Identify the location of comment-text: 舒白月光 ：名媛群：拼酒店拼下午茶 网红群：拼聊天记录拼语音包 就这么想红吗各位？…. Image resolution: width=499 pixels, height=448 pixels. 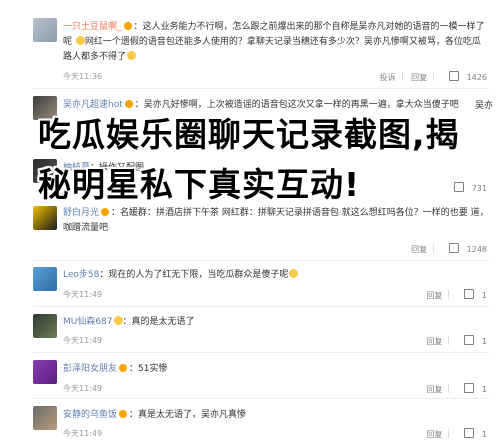
(276, 221).